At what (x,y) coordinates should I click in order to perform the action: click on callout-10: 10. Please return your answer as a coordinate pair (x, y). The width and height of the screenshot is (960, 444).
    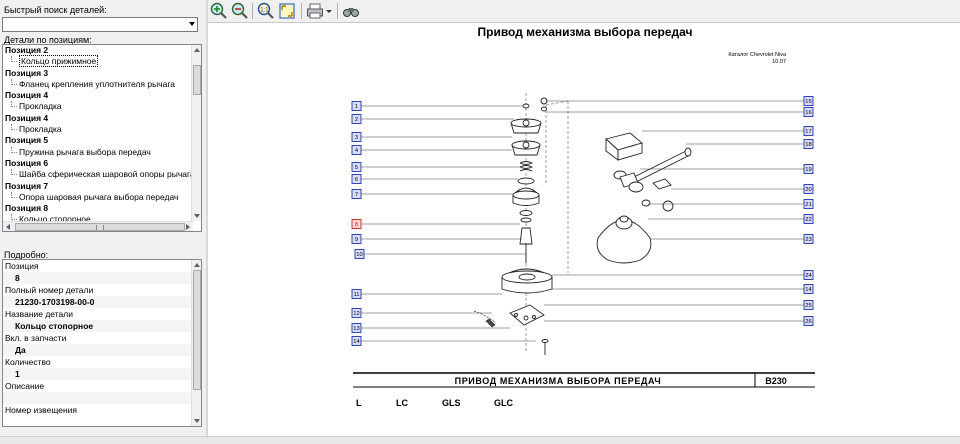
    Looking at the image, I should click on (359, 254).